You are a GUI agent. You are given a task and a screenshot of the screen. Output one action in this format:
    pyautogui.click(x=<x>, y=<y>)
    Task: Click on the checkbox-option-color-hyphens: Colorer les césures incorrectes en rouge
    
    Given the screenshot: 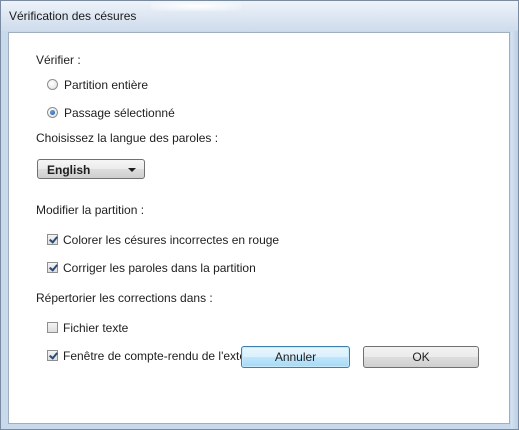 What is the action you would take?
    pyautogui.click(x=177, y=240)
    